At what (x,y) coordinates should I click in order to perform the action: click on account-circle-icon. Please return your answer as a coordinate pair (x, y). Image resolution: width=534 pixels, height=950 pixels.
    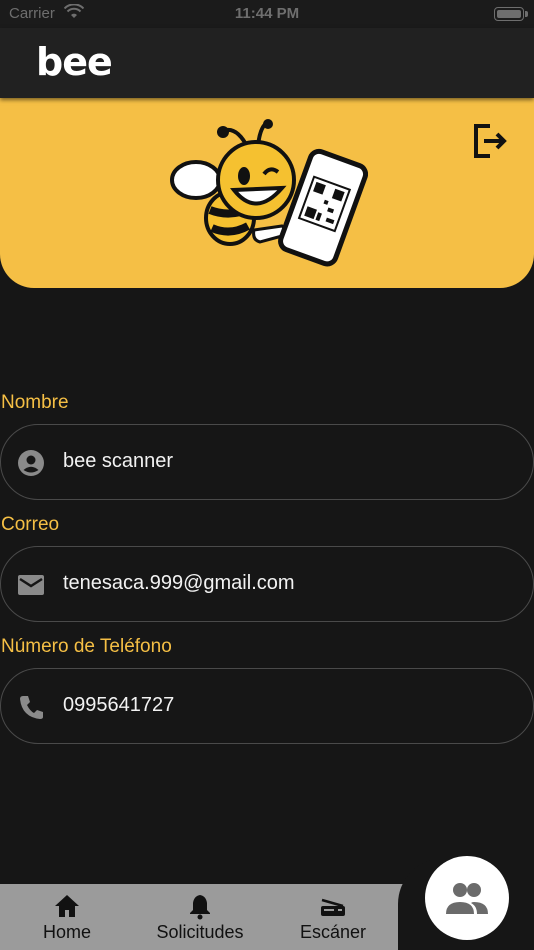
    Looking at the image, I should click on (31, 463).